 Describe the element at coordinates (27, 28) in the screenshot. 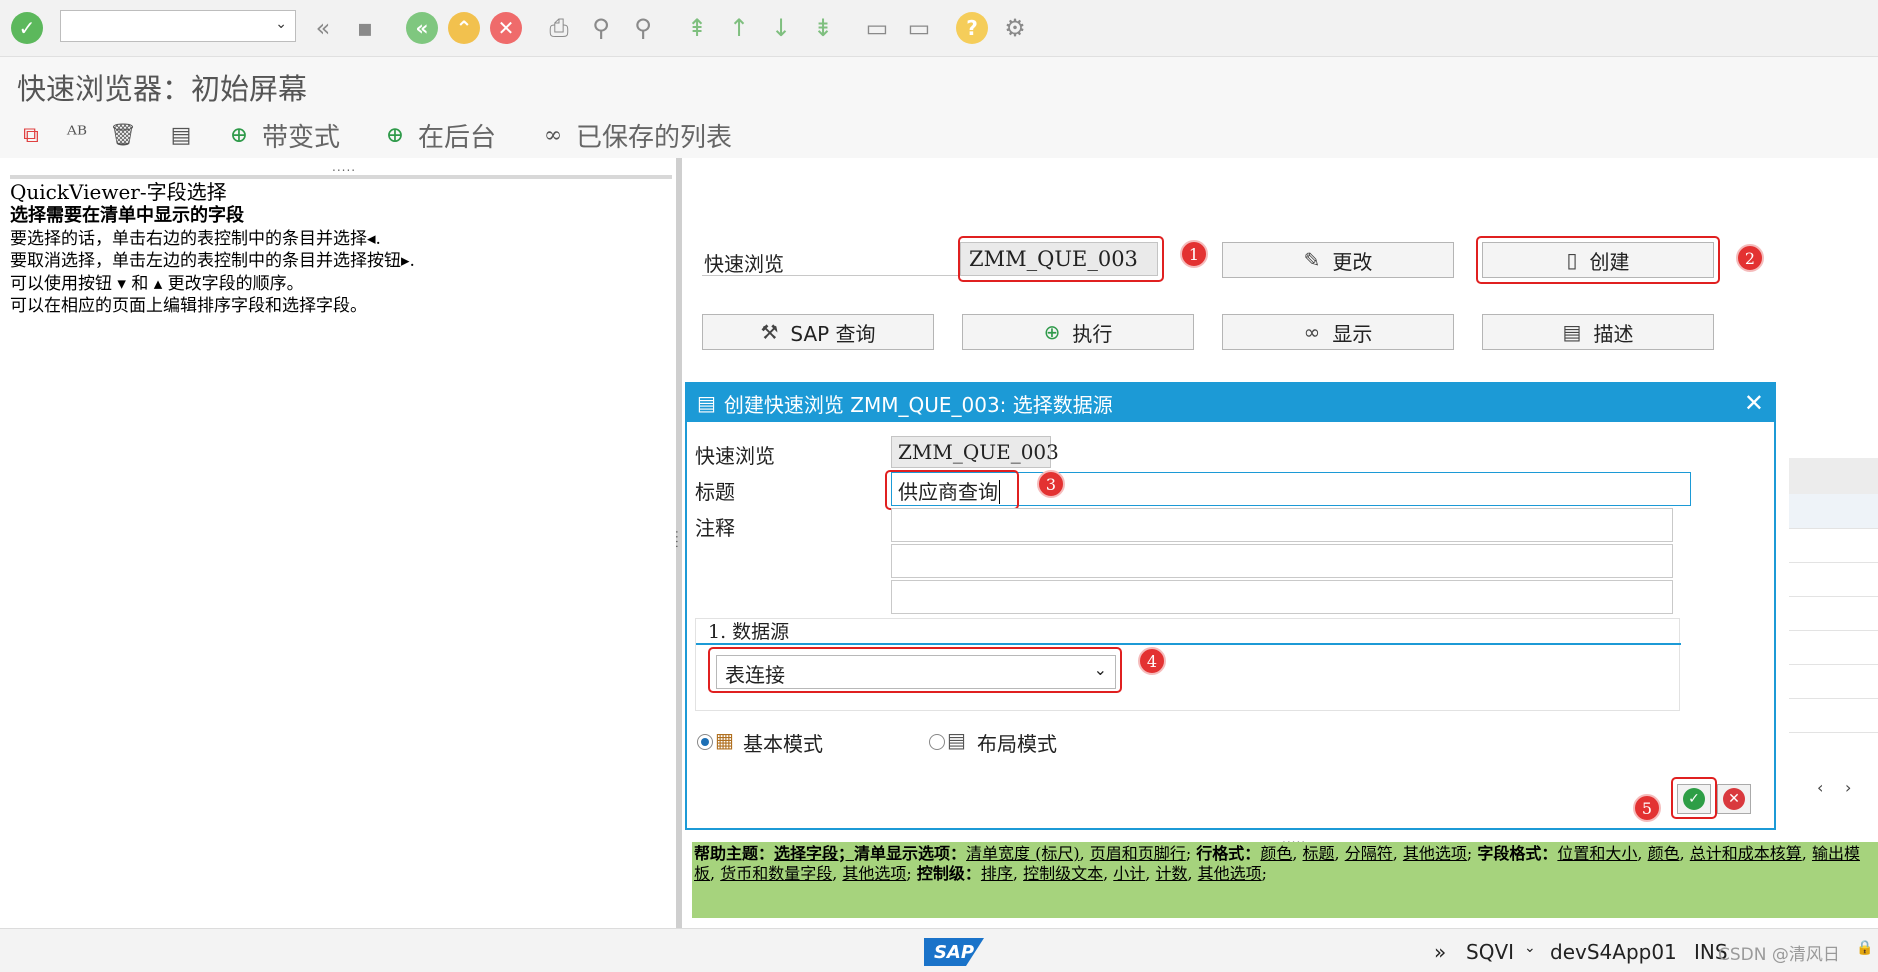

I see `enter-icon: ✓` at that location.